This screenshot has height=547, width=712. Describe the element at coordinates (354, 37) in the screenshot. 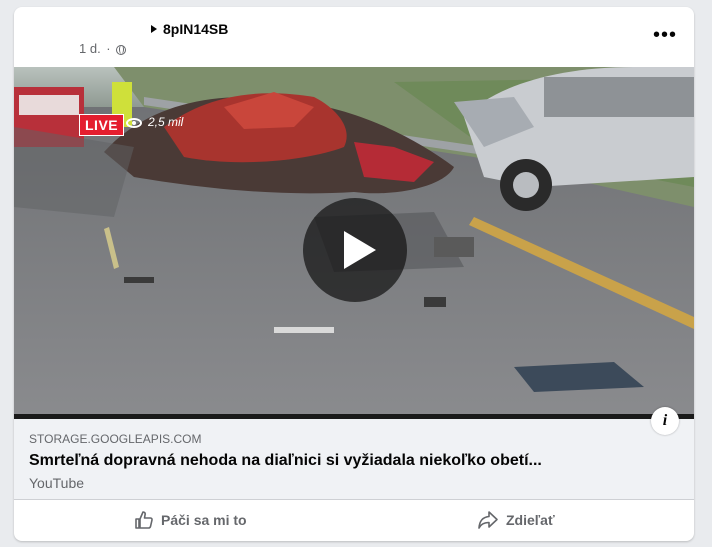

I see `post-header: 8pIN14SB 1 d. · •••` at that location.